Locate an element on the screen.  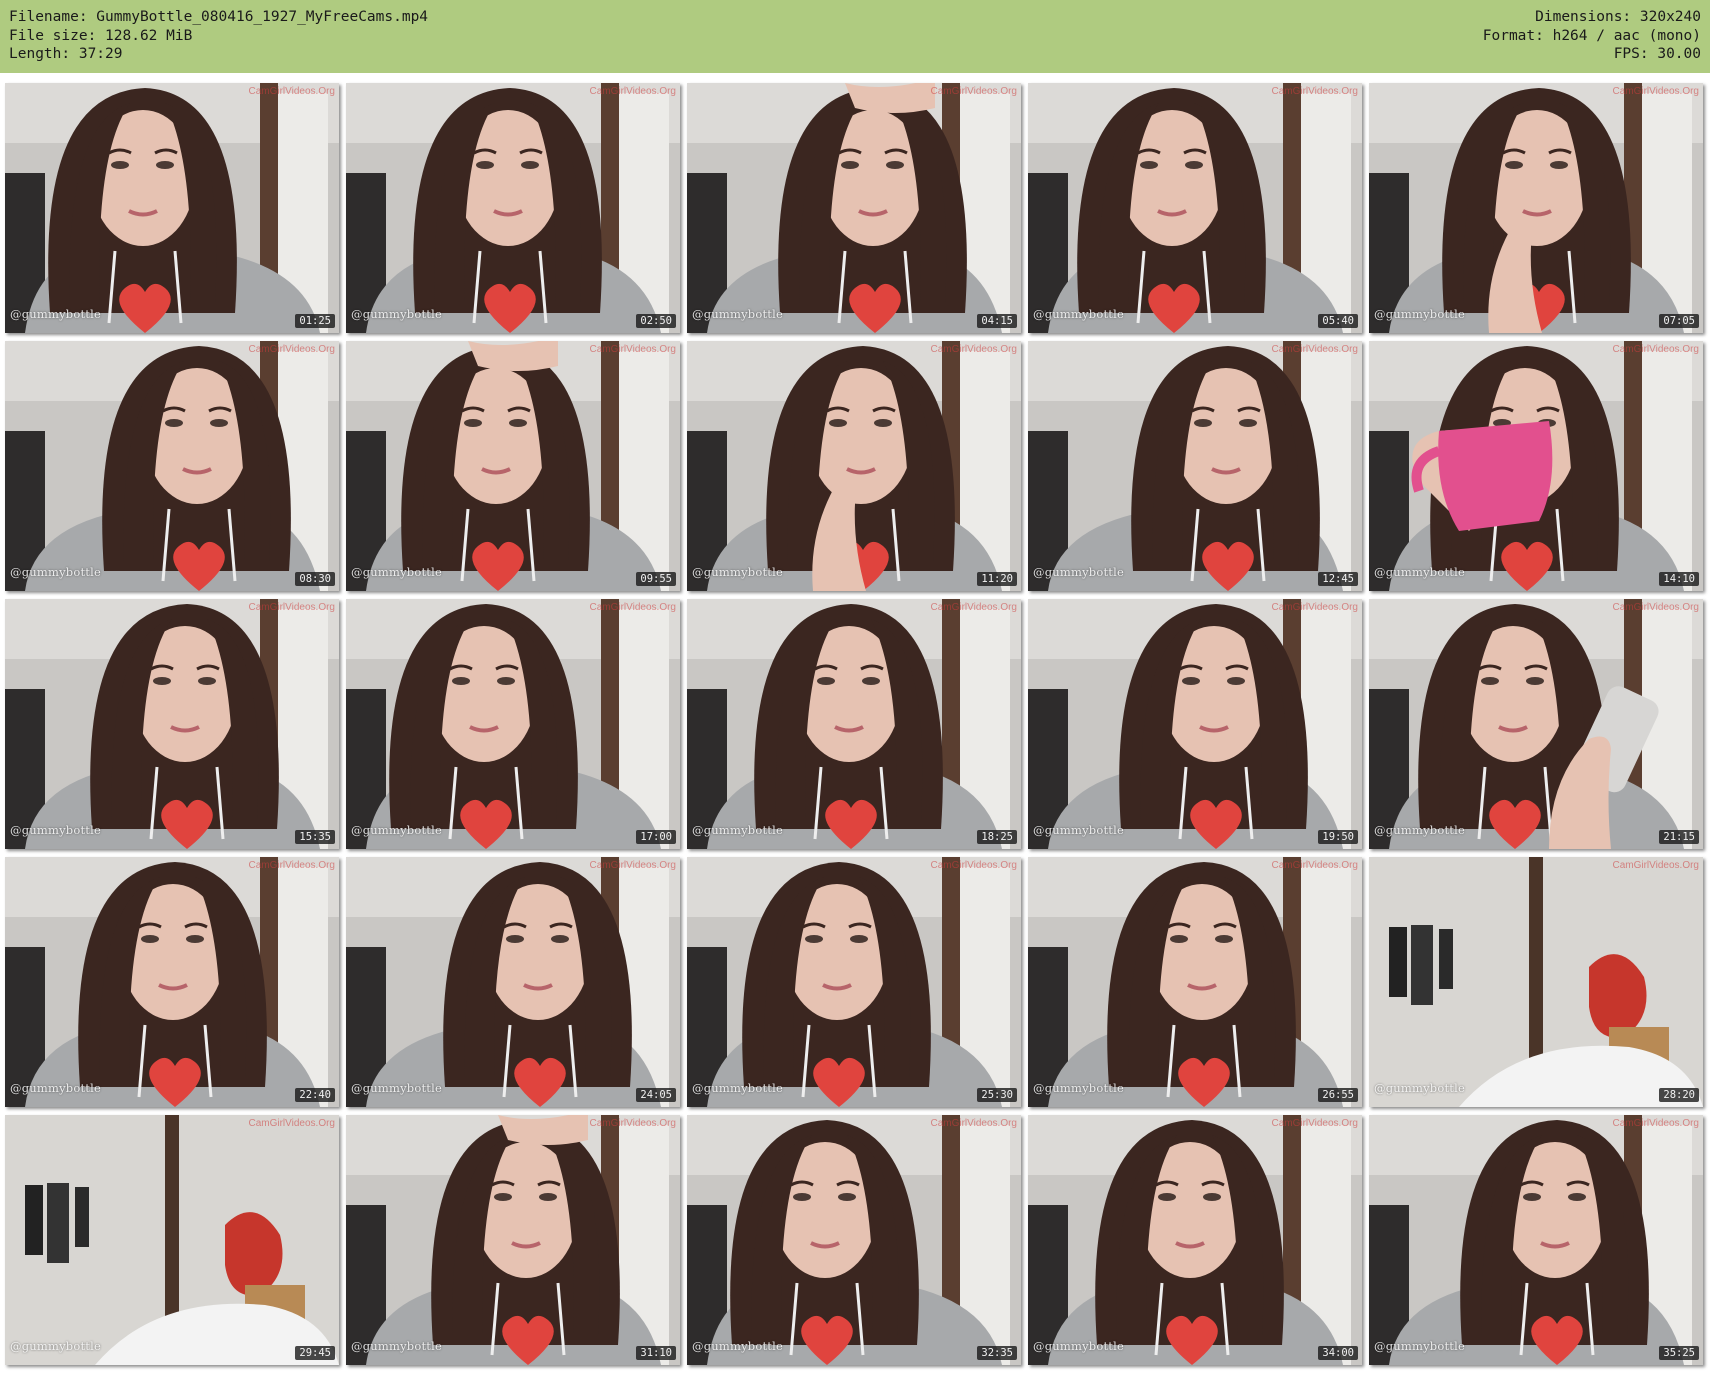
video-thumbnail: @gummybottle CamGirlVideos.Org 21:15 is located at coordinates (1536, 724).